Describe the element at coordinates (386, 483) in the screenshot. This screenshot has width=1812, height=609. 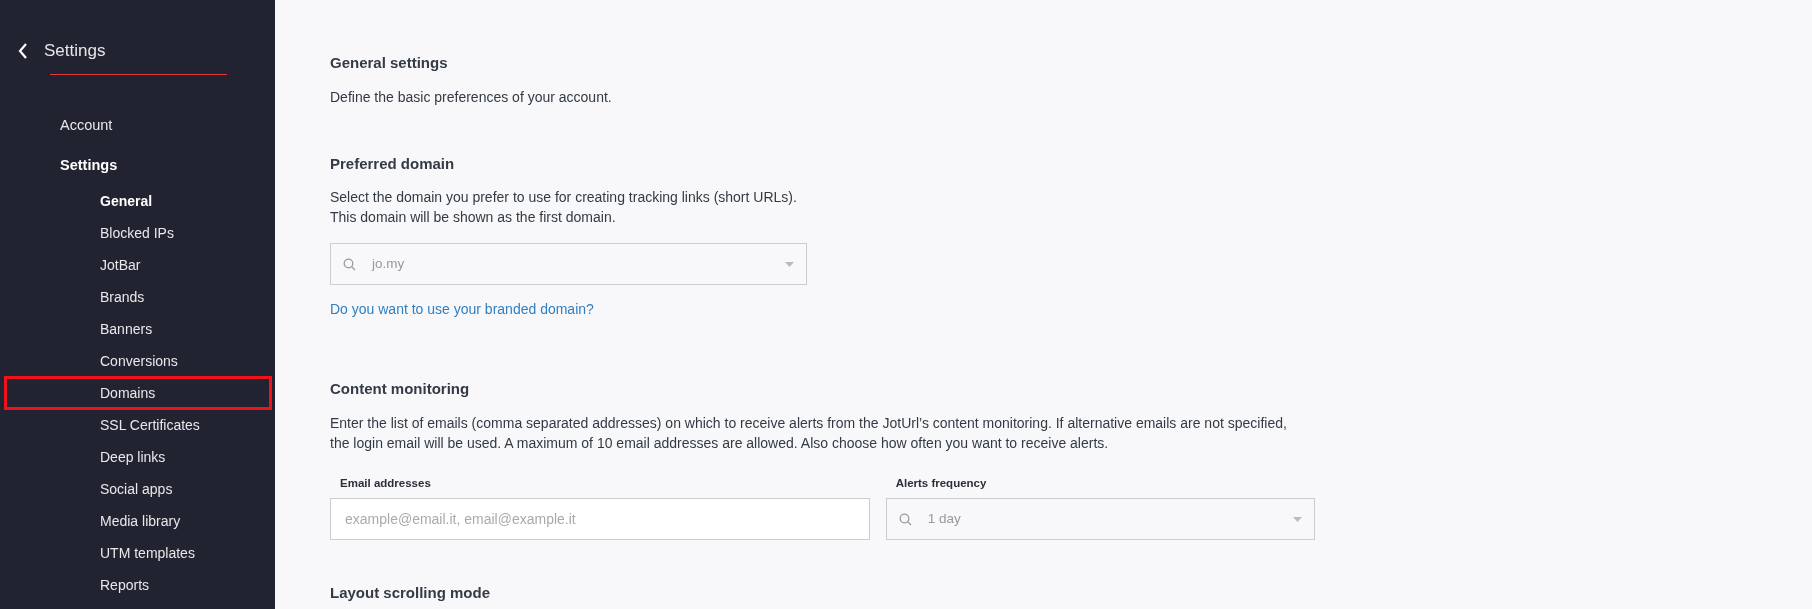
I see `field-label: Email addresses` at that location.